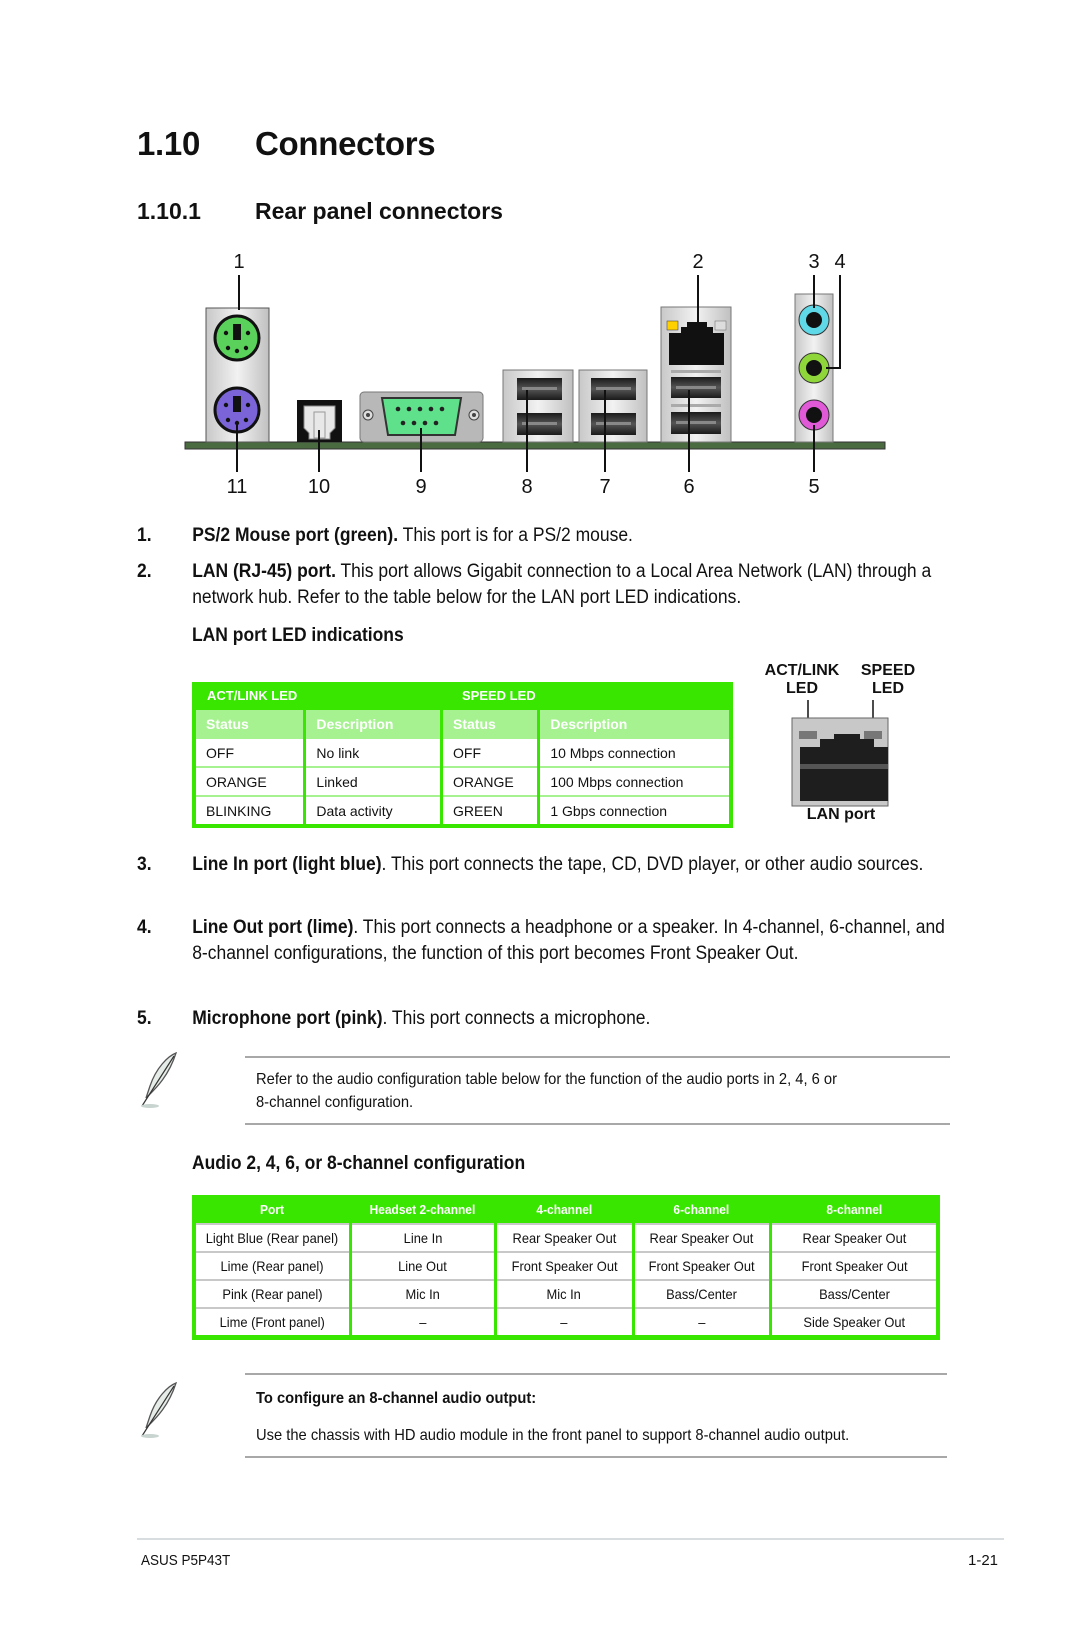 The height and width of the screenshot is (1627, 1080). What do you see at coordinates (634, 751) in the screenshot?
I see `cell: 10 Mbps connection` at bounding box center [634, 751].